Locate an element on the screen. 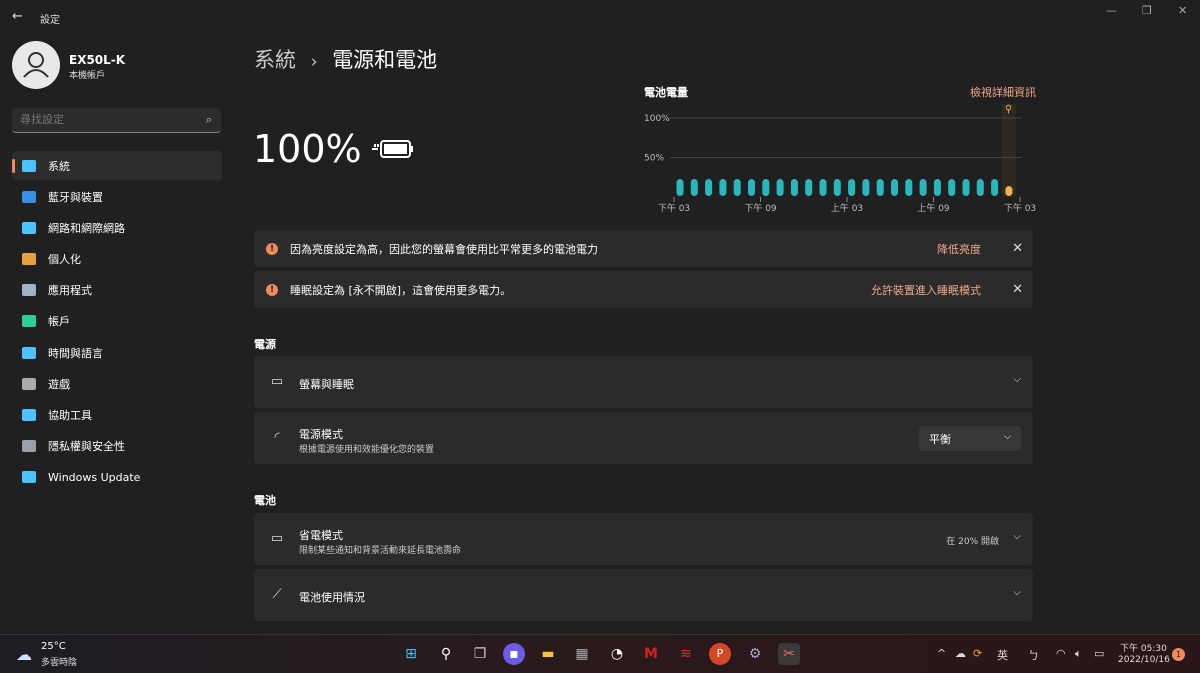 The height and width of the screenshot is (673, 1200). battery-saver-card: ▭ 省電模式 限制某些通知和背景活動來延長電池壽命 在 20% 開啟 ⌵ is located at coordinates (643, 539).